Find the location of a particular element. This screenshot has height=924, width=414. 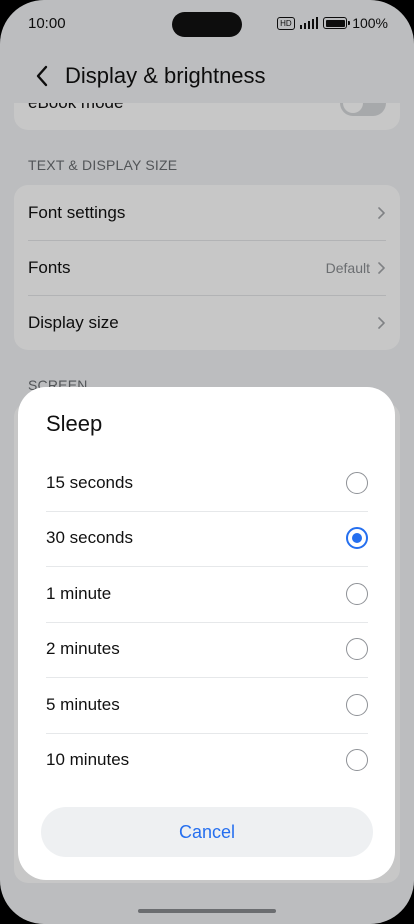

radio-button-selected-icon is located at coordinates (357, 538).